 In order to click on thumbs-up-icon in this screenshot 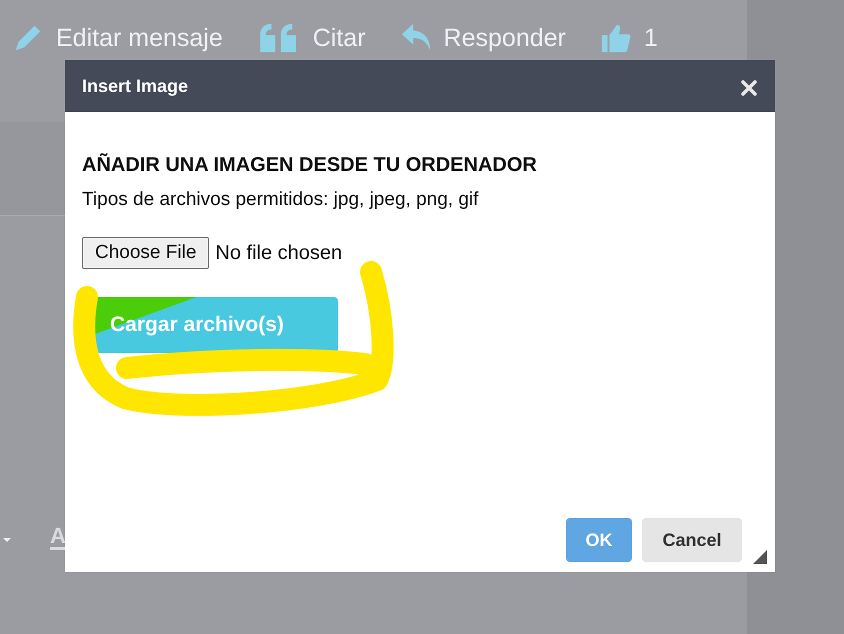, I will do `click(616, 38)`.